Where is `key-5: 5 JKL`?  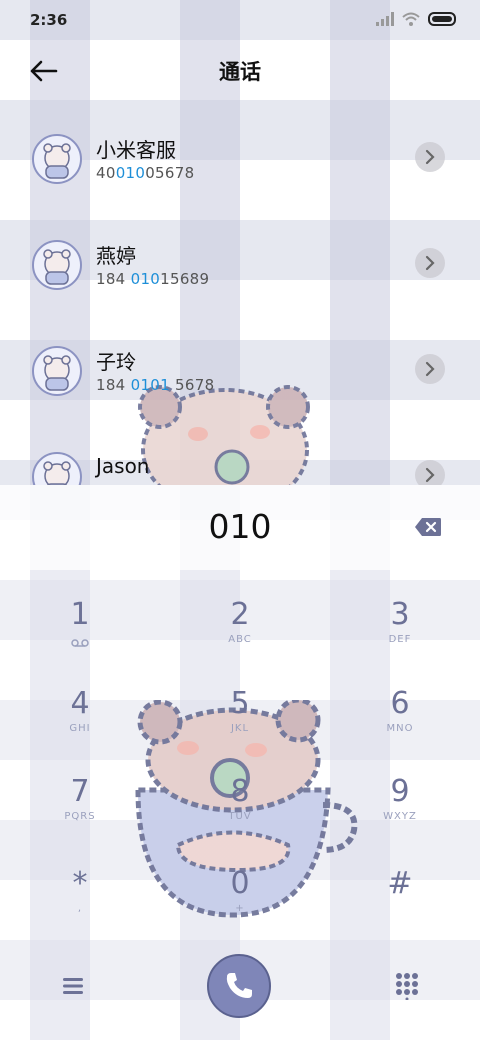
key-5: 5 JKL is located at coordinates (240, 726).